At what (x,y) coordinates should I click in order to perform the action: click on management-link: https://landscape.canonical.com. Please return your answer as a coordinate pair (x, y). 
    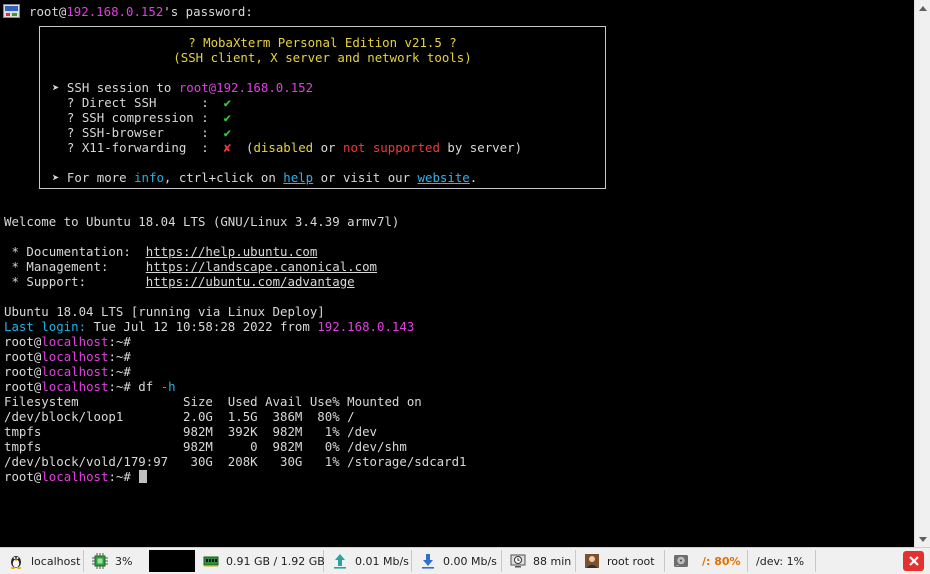
    Looking at the image, I should click on (261, 266).